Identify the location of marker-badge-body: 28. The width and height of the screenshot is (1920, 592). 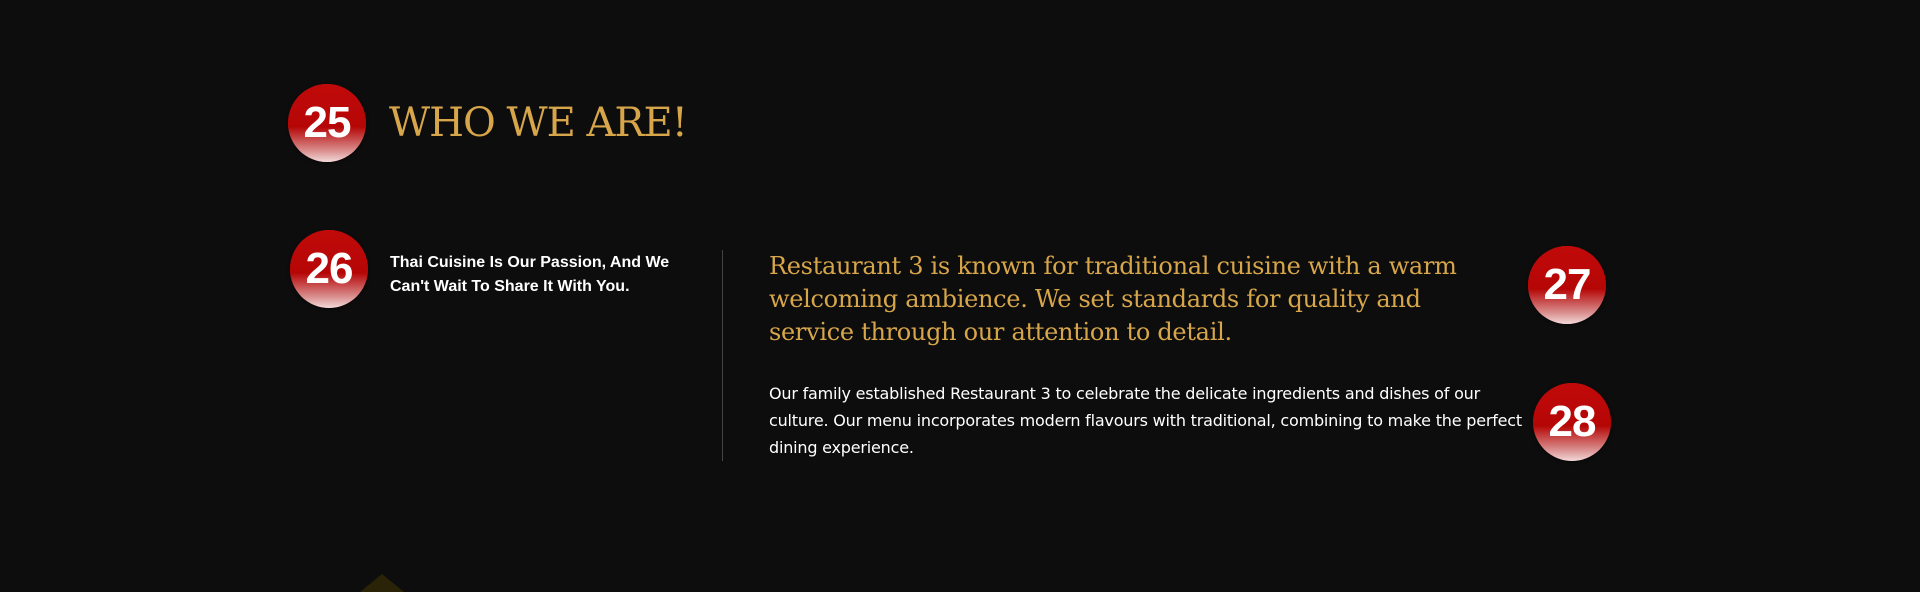
(1572, 422).